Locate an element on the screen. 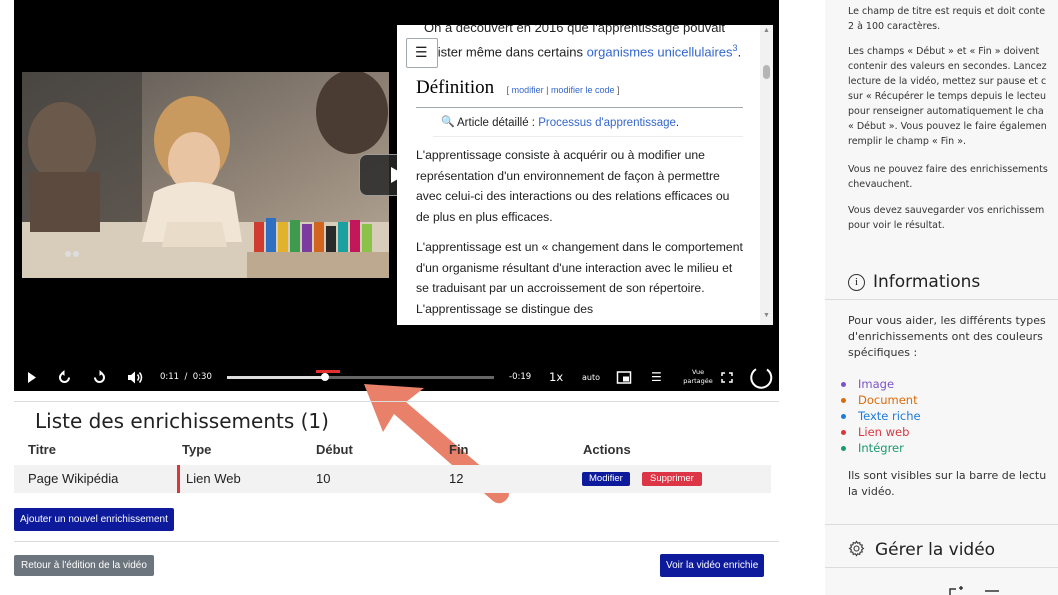 The width and height of the screenshot is (1058, 595). legend-item-embed: Intégrer is located at coordinates (872, 448).